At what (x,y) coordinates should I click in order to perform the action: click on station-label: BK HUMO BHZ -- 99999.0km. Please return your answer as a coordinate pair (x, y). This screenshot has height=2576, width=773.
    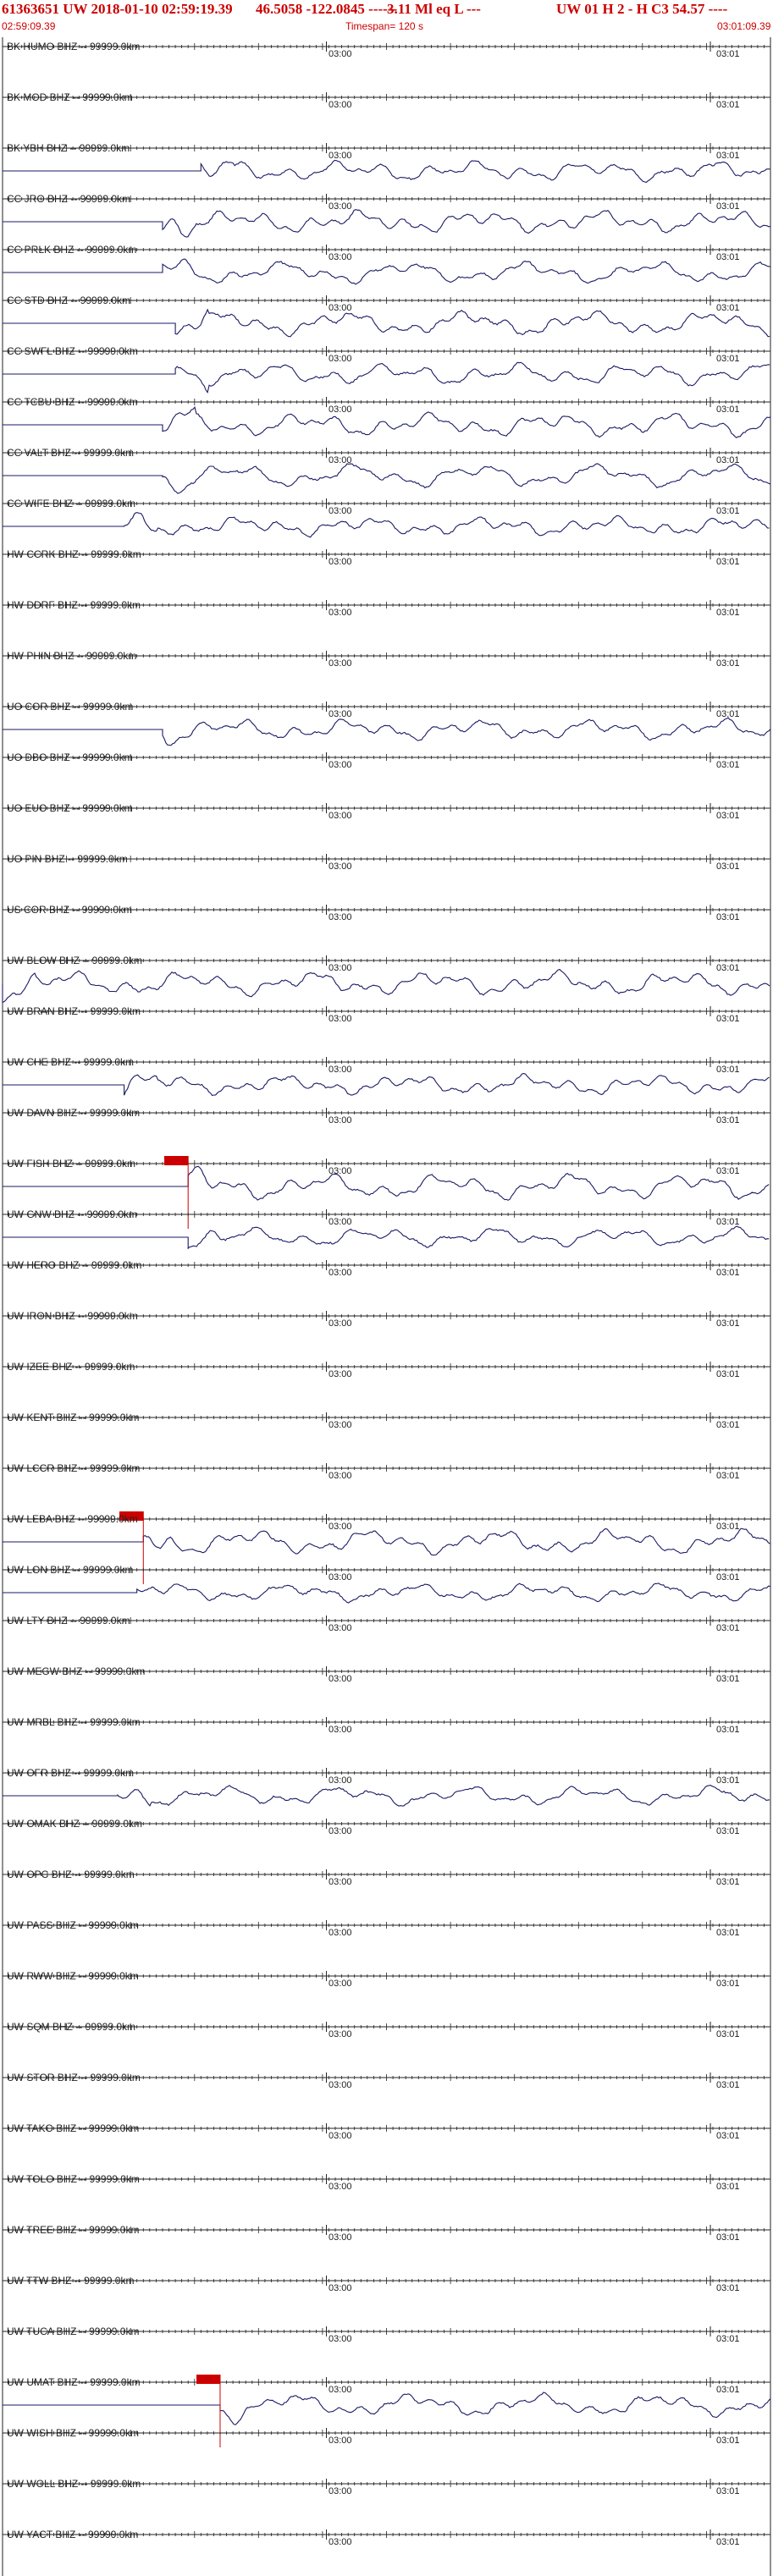
    Looking at the image, I should click on (74, 46).